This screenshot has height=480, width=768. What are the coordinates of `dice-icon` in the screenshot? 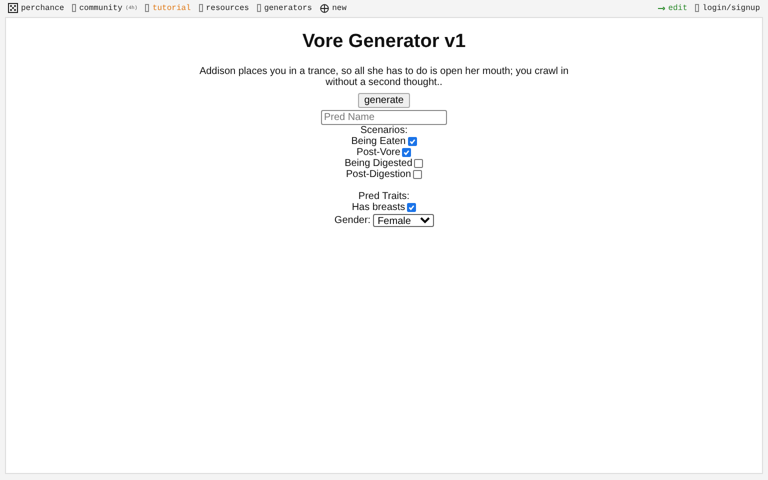 It's located at (13, 8).